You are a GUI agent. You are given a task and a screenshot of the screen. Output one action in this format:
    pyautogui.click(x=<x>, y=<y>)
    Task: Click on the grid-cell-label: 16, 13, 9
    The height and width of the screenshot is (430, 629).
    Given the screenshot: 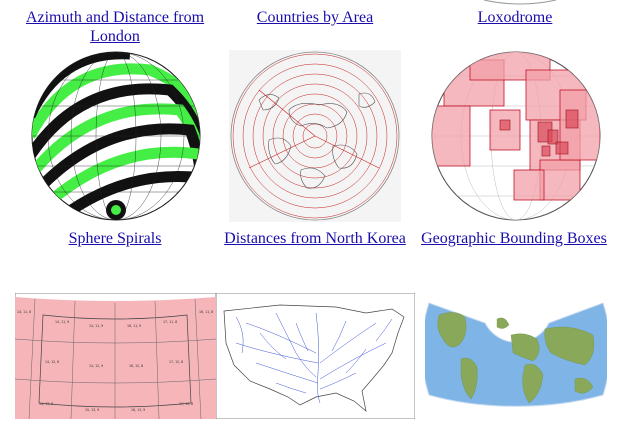 What is the action you would take?
    pyautogui.click(x=138, y=410)
    